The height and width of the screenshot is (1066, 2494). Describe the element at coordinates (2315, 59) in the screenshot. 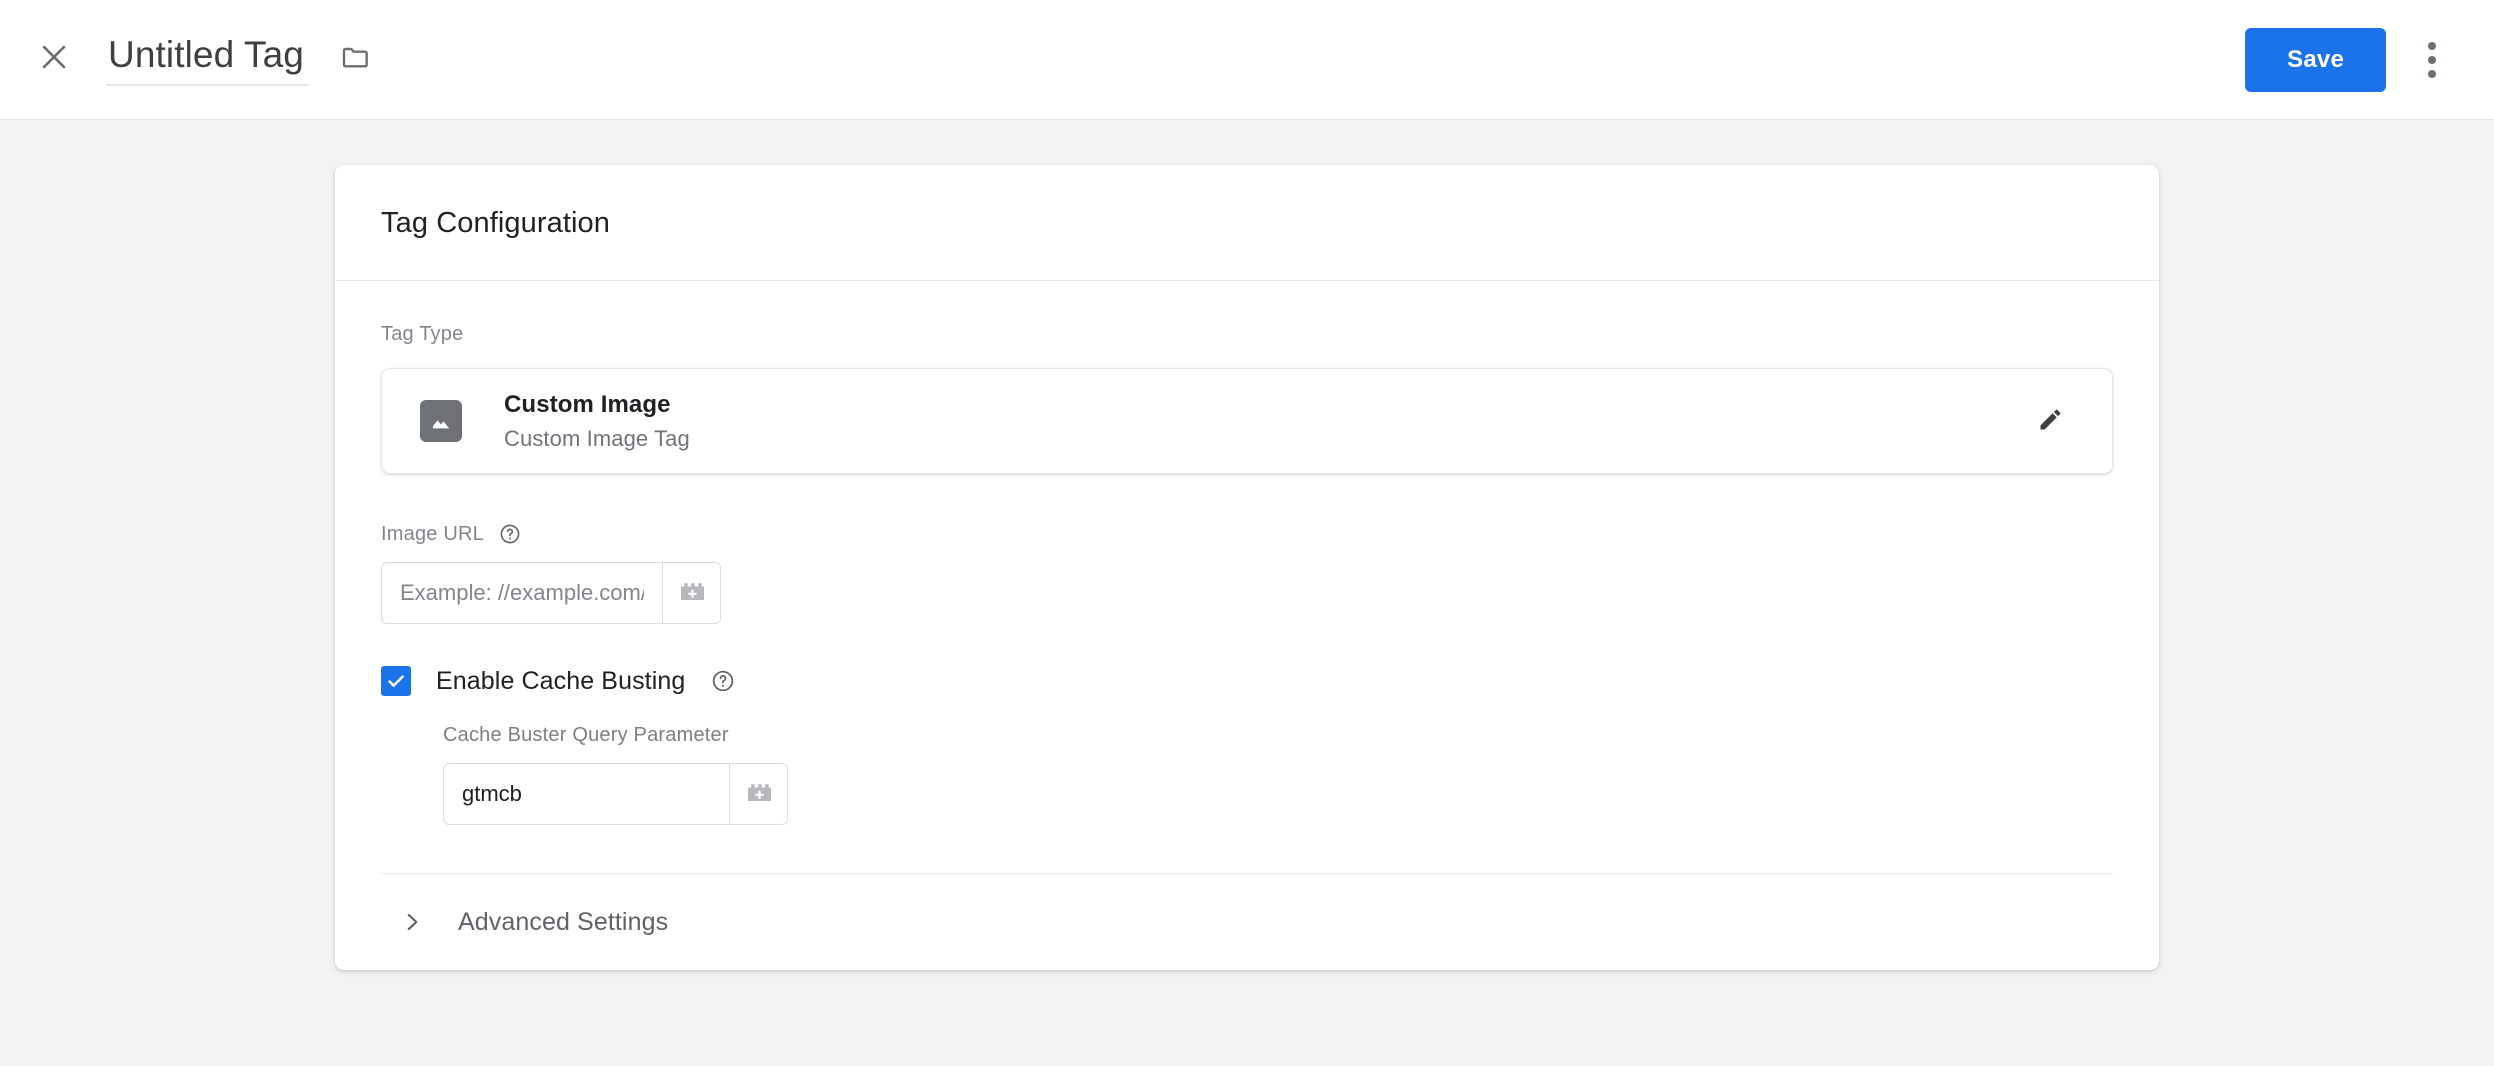

I see `save-button: Save` at that location.